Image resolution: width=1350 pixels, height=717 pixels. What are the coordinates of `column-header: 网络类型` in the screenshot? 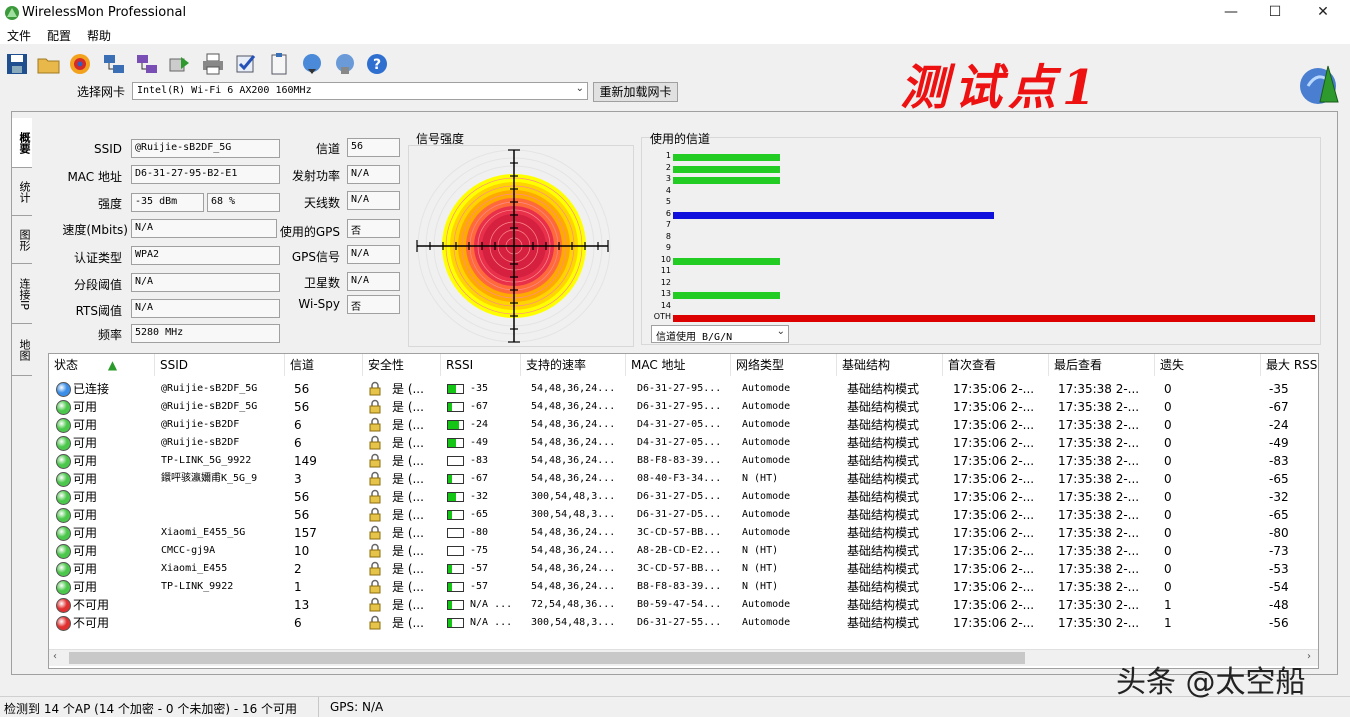 It's located at (784, 365).